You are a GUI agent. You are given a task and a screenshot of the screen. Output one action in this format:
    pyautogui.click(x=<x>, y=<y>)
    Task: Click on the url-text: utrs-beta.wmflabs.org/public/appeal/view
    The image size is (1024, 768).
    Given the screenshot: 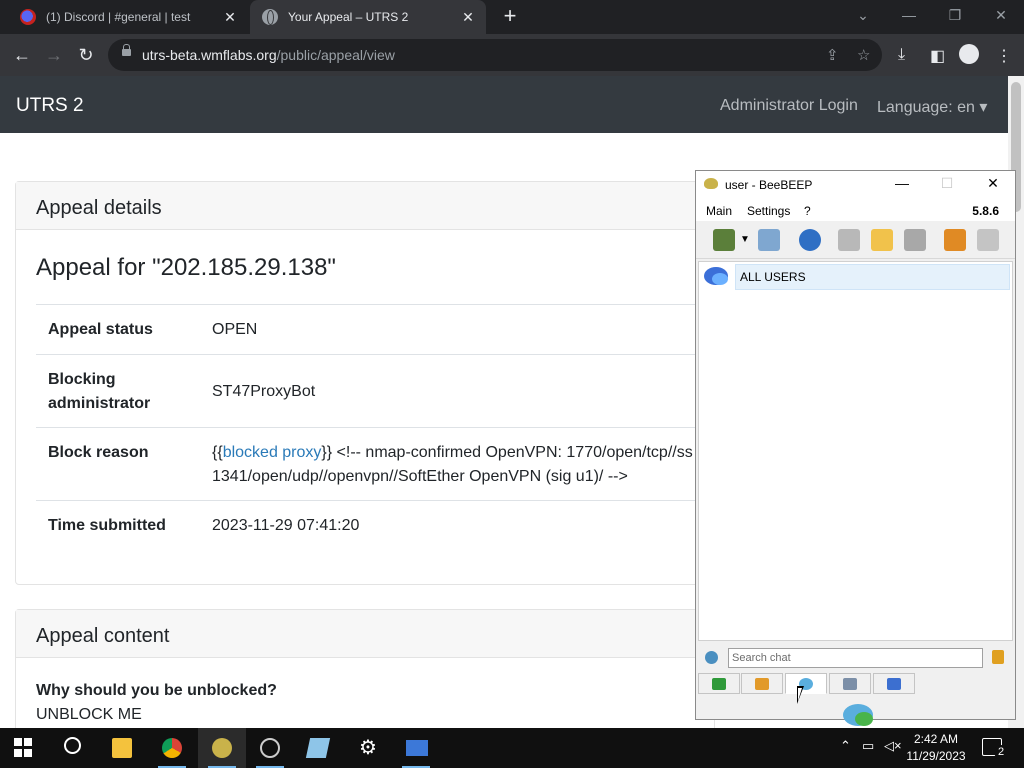 What is the action you would take?
    pyautogui.click(x=268, y=55)
    